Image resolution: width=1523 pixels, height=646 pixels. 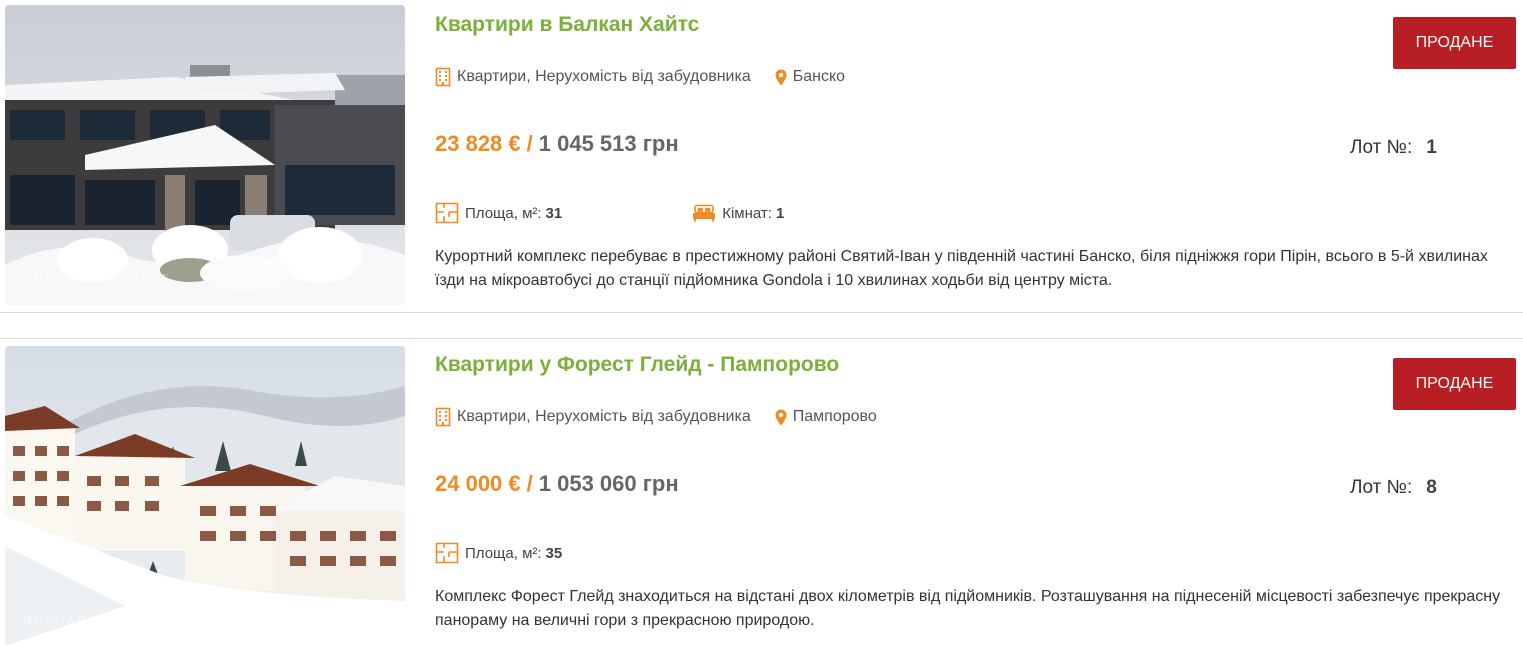 I want to click on feature-rooms: Кімнат: 1, so click(x=738, y=213).